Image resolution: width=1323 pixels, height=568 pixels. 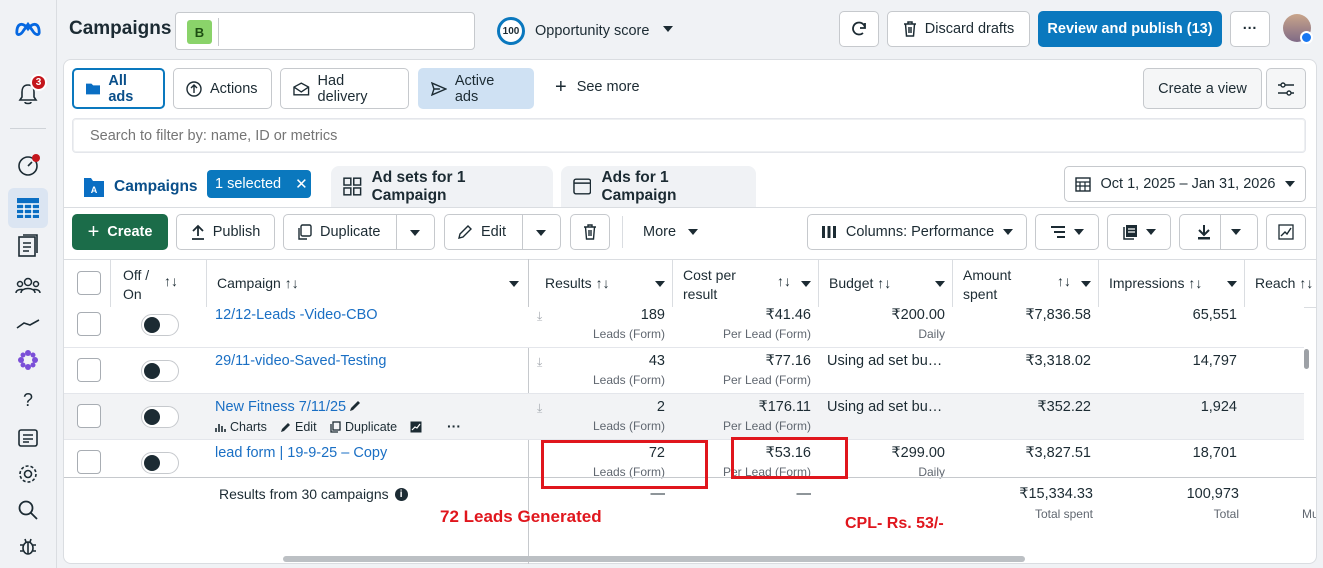 I want to click on row-action-charts: Charts, so click(x=241, y=427).